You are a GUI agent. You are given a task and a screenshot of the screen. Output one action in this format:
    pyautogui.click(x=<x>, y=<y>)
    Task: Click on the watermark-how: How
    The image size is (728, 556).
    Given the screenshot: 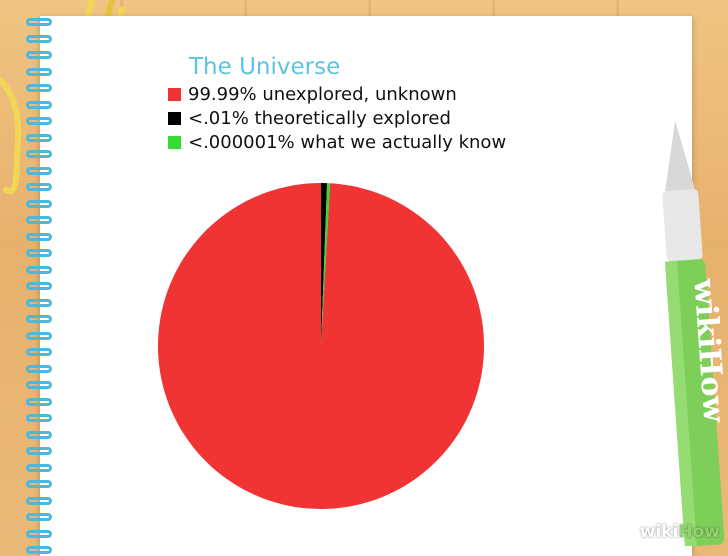 What is the action you would take?
    pyautogui.click(x=699, y=532)
    